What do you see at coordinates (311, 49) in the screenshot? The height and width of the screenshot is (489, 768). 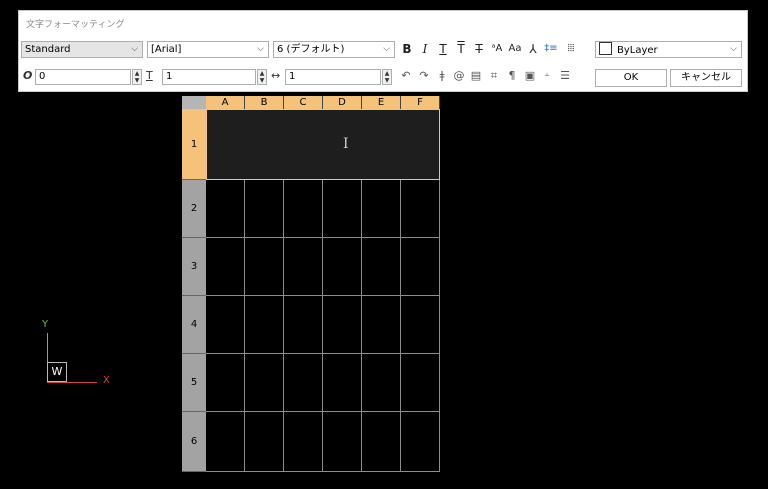 I see `text-height-value: 6 (デフォルト)` at bounding box center [311, 49].